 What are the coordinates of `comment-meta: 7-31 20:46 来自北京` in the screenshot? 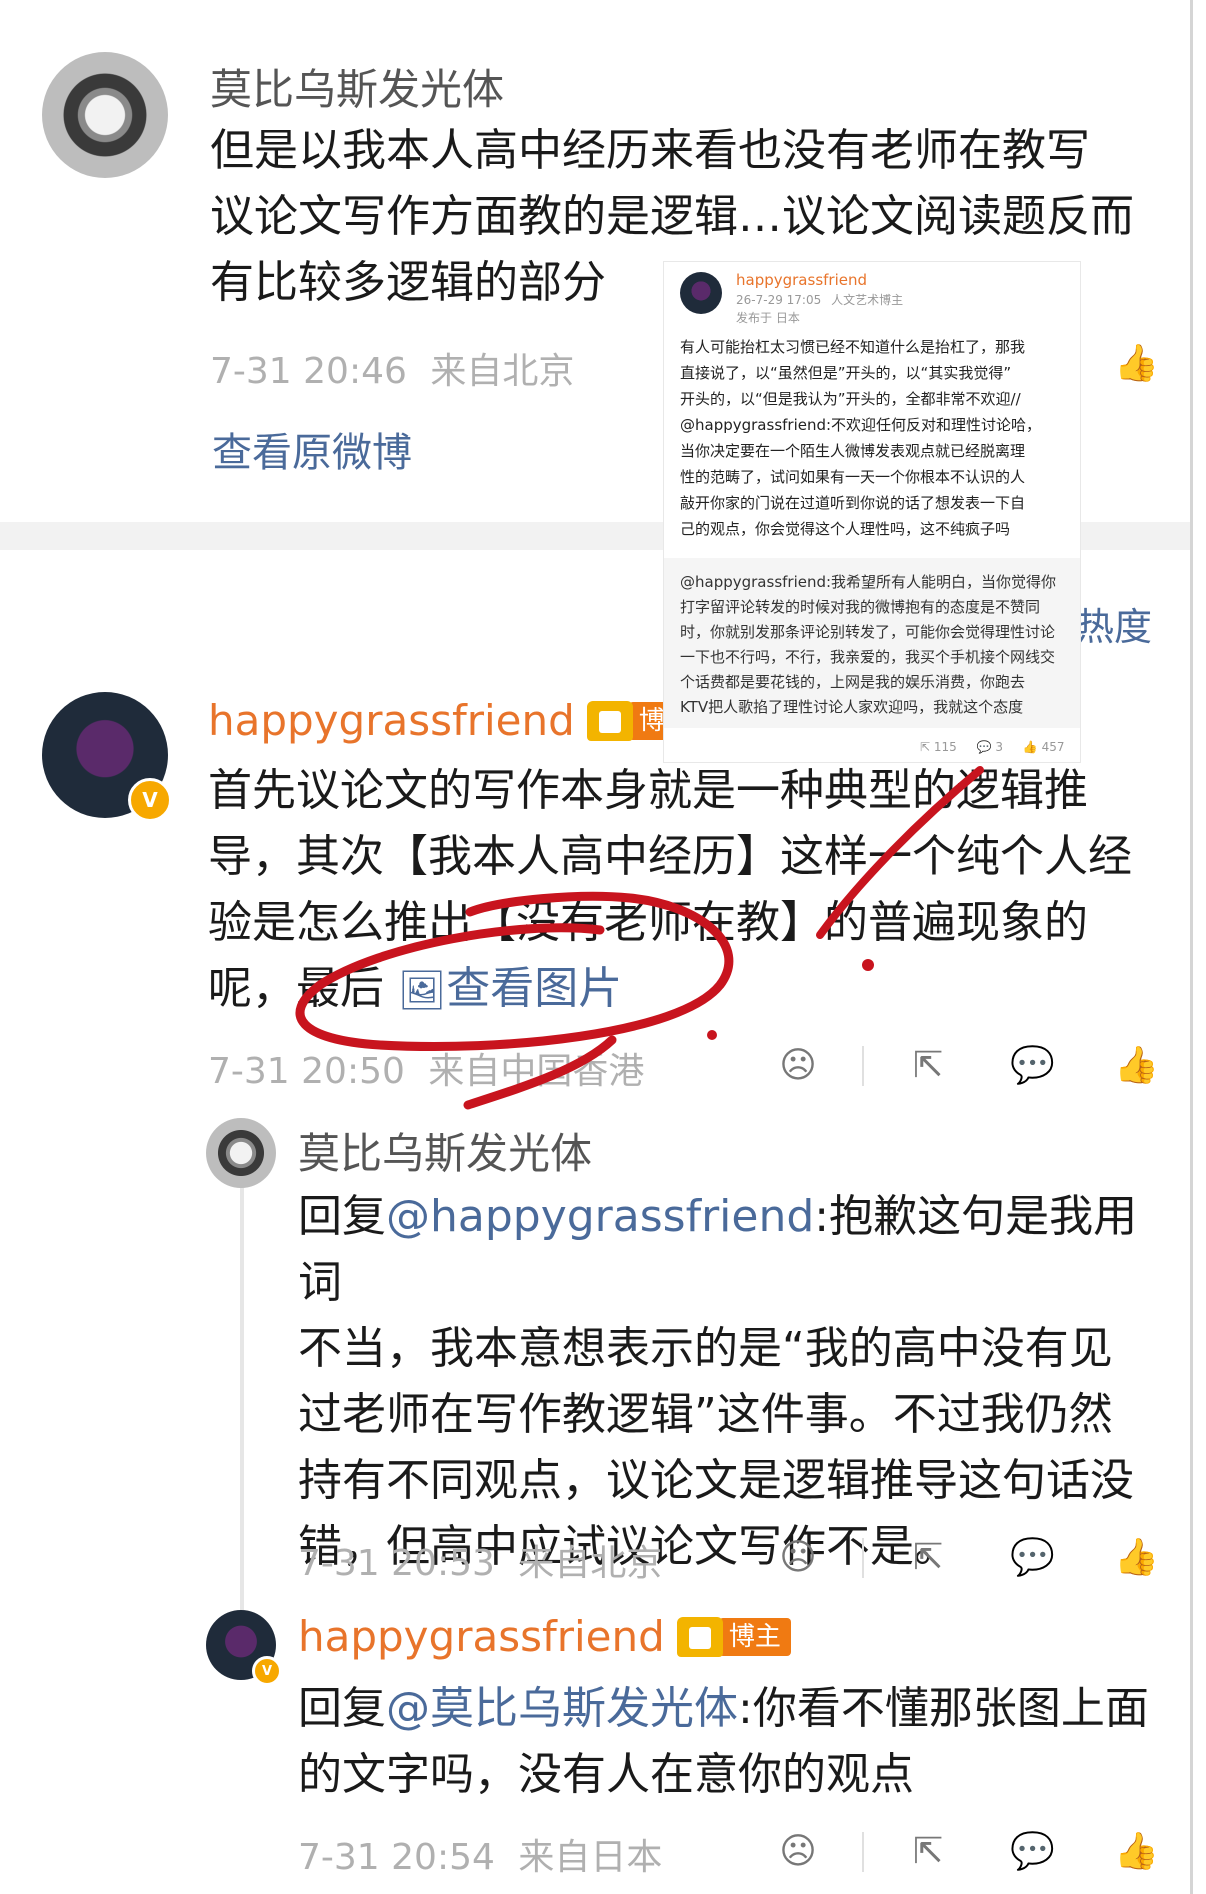 It's located at (392, 368).